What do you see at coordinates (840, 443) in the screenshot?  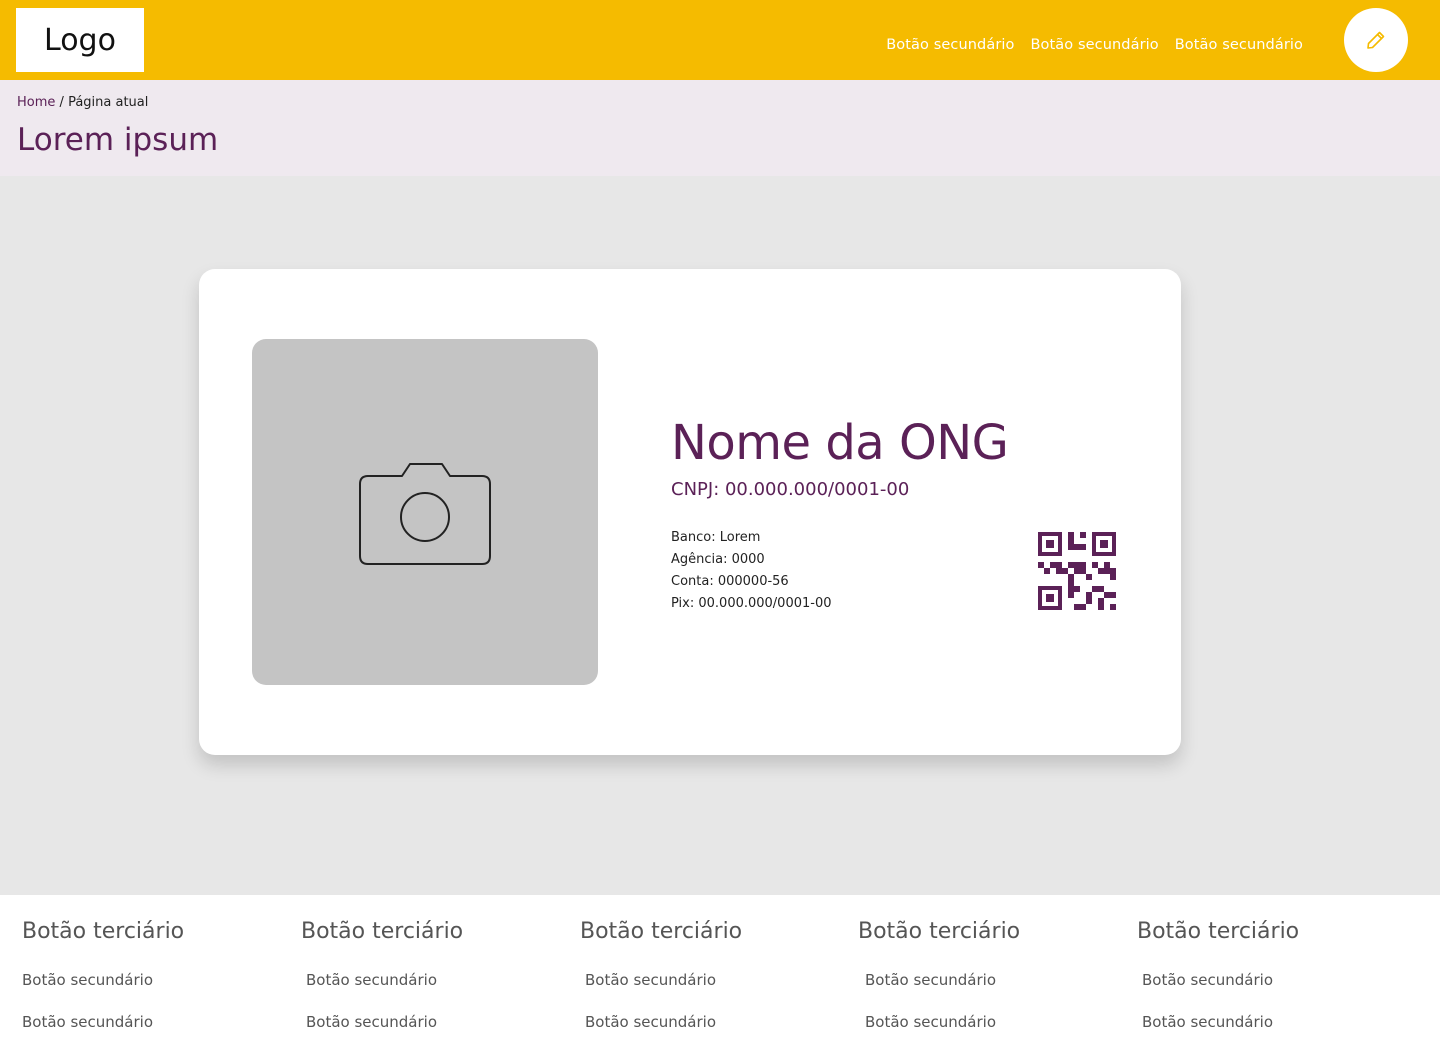 I see `ong-name: Nome da ONG` at bounding box center [840, 443].